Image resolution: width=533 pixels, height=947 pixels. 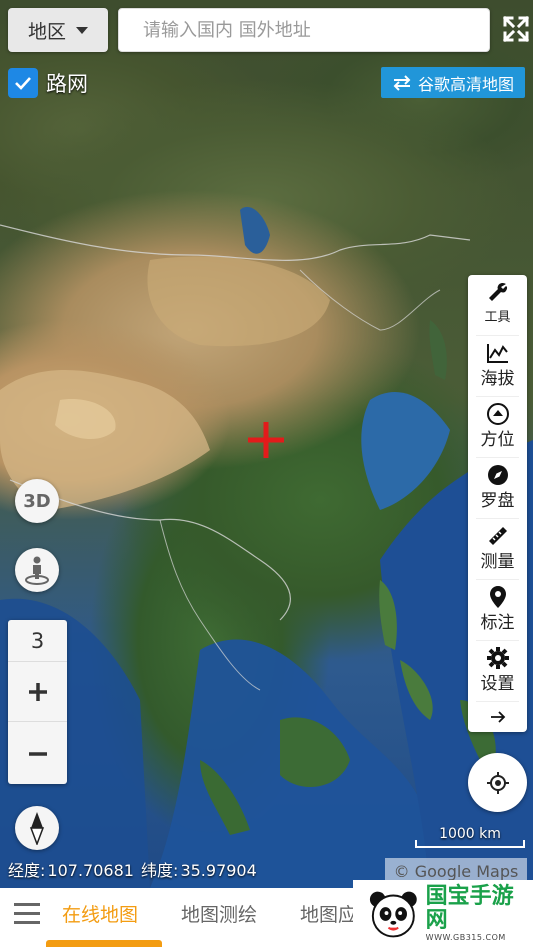 I want to click on my-location-button, so click(x=497, y=782).